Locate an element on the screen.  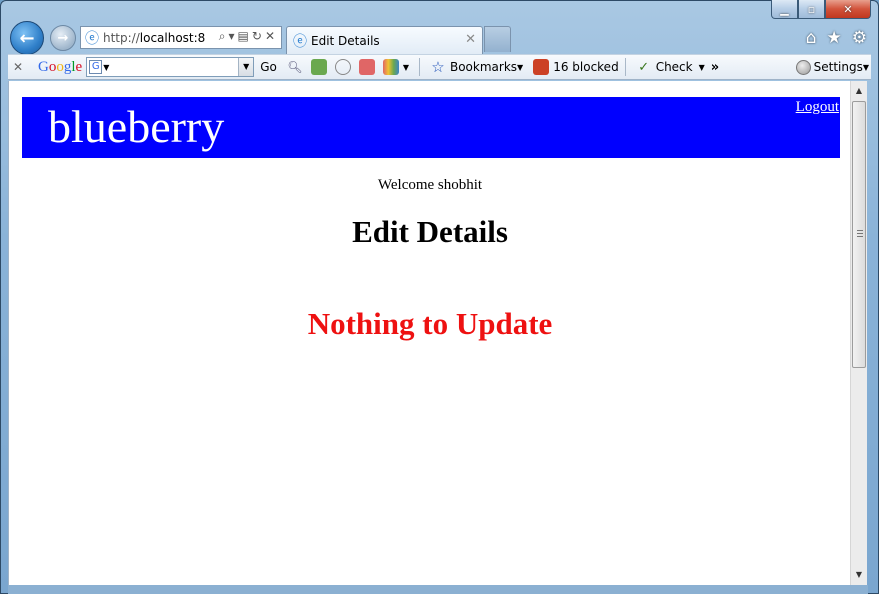
bookmarks-button: Bookmarks is located at coordinates (483, 67).